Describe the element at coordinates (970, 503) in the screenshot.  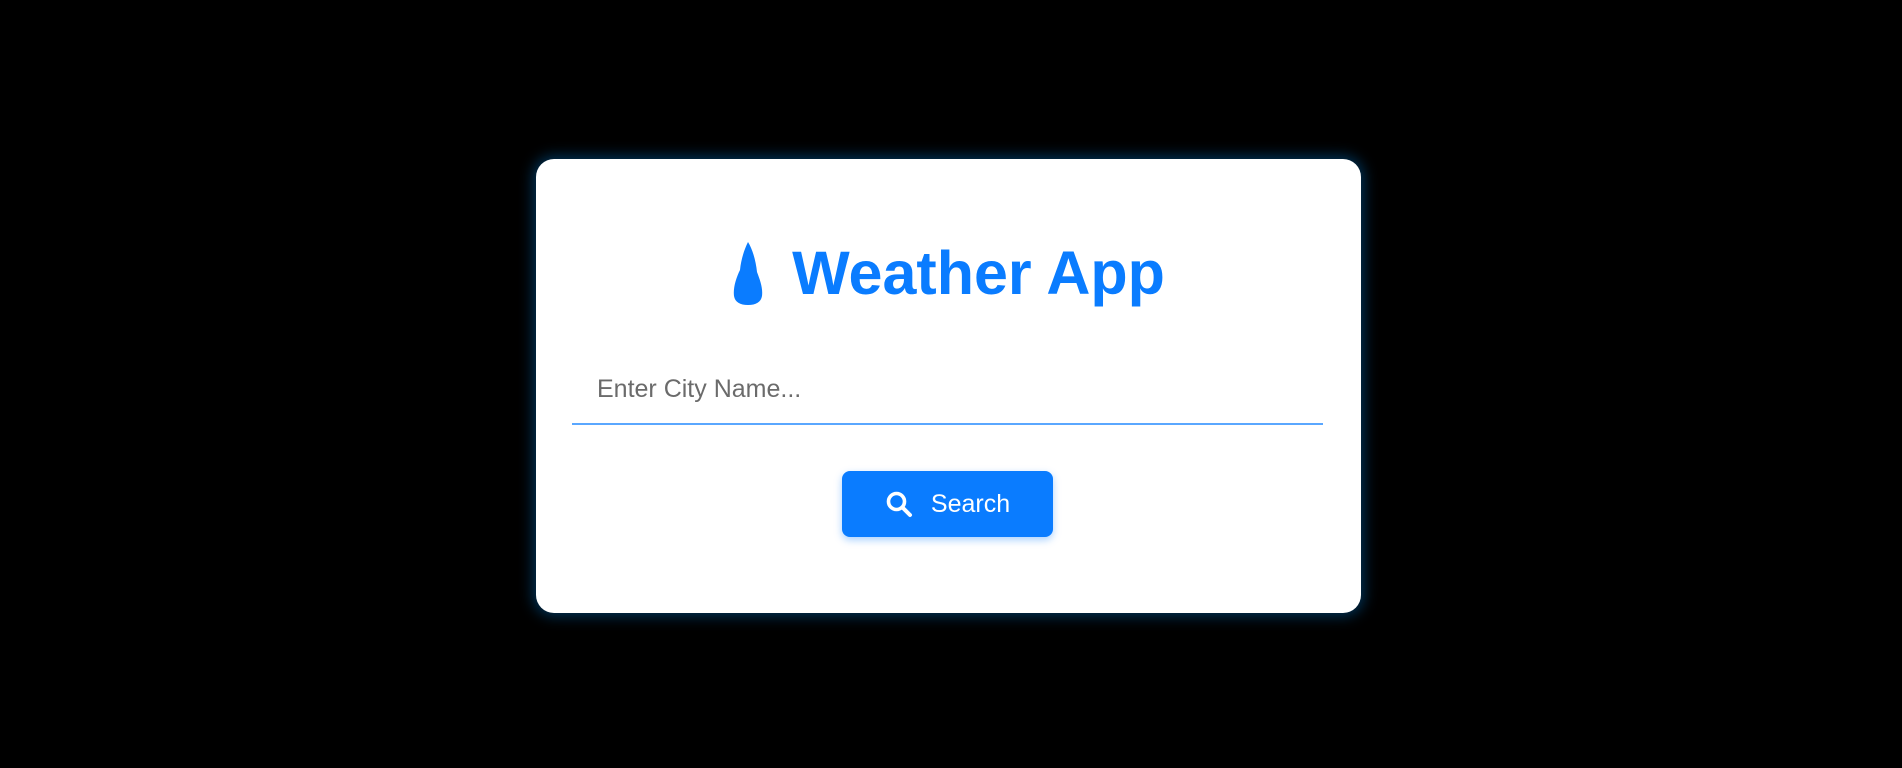
I see `search-button-label: Search` at that location.